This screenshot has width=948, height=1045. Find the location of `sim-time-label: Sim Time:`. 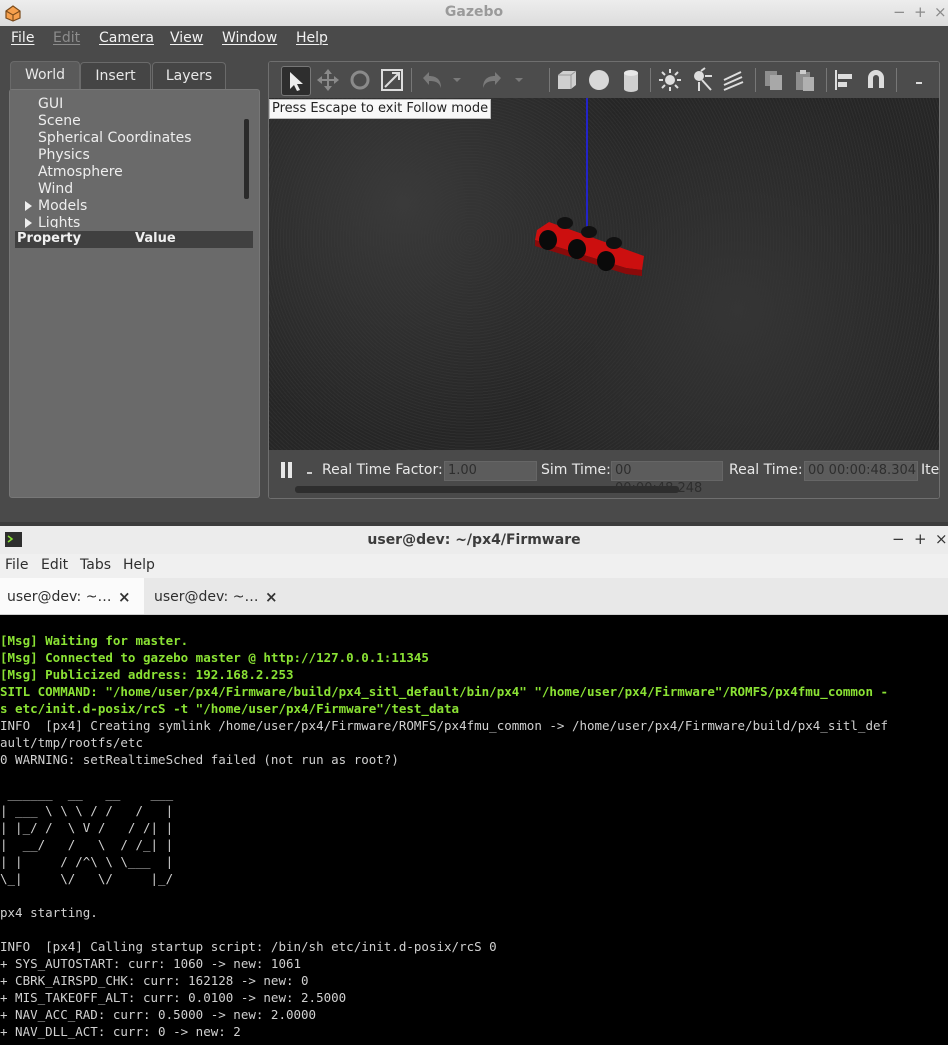

sim-time-label: Sim Time: is located at coordinates (576, 470).